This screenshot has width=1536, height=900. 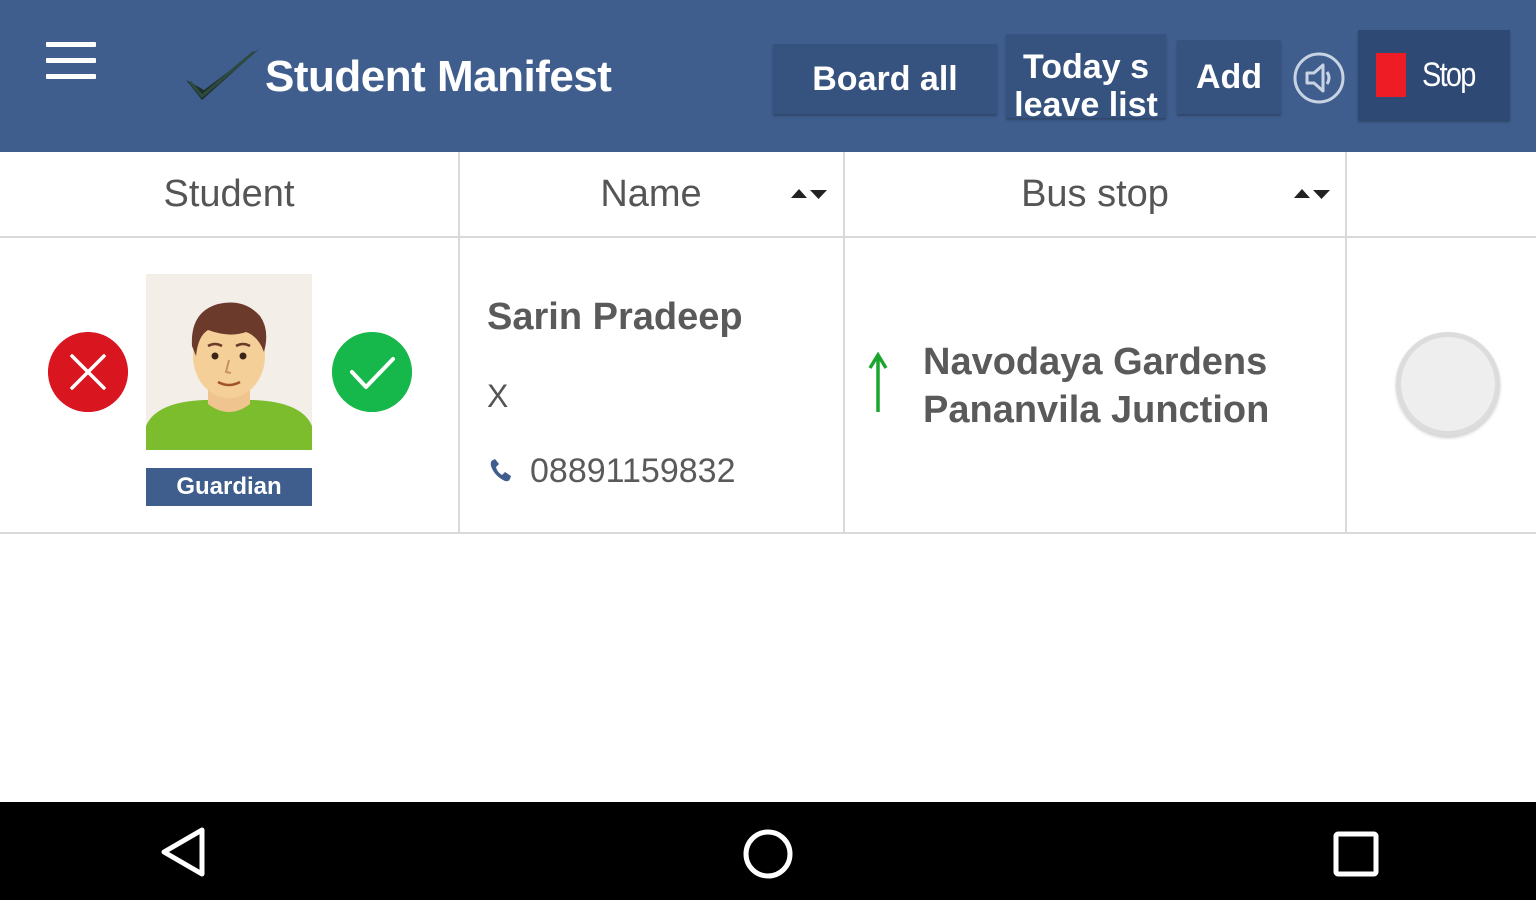 I want to click on board-all-button: Board all, so click(x=885, y=79).